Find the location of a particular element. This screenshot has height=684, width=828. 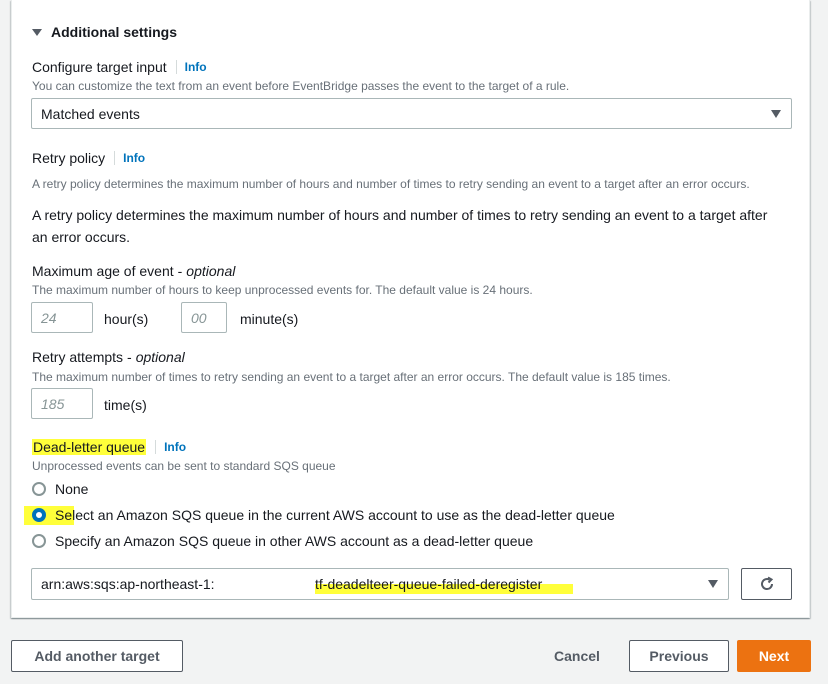

retry-attempts-optional: optional is located at coordinates (160, 357).